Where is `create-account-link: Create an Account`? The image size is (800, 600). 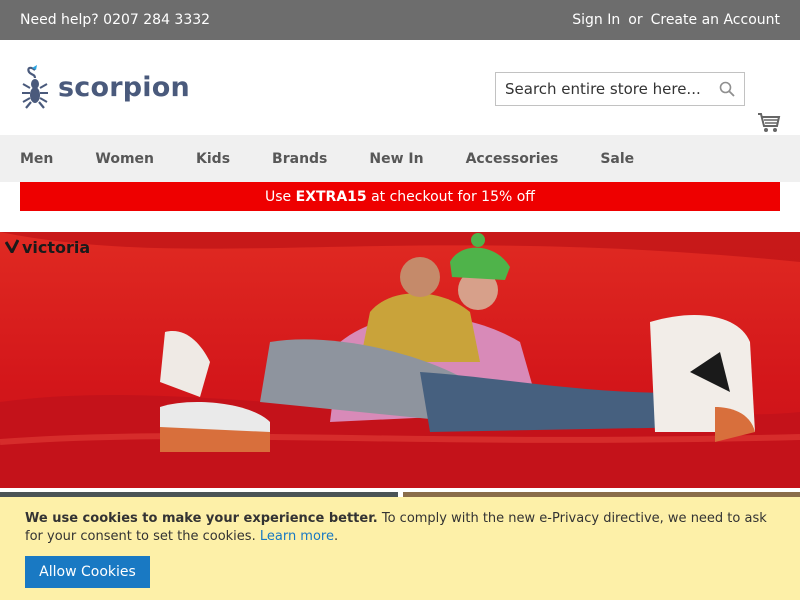 create-account-link: Create an Account is located at coordinates (715, 20).